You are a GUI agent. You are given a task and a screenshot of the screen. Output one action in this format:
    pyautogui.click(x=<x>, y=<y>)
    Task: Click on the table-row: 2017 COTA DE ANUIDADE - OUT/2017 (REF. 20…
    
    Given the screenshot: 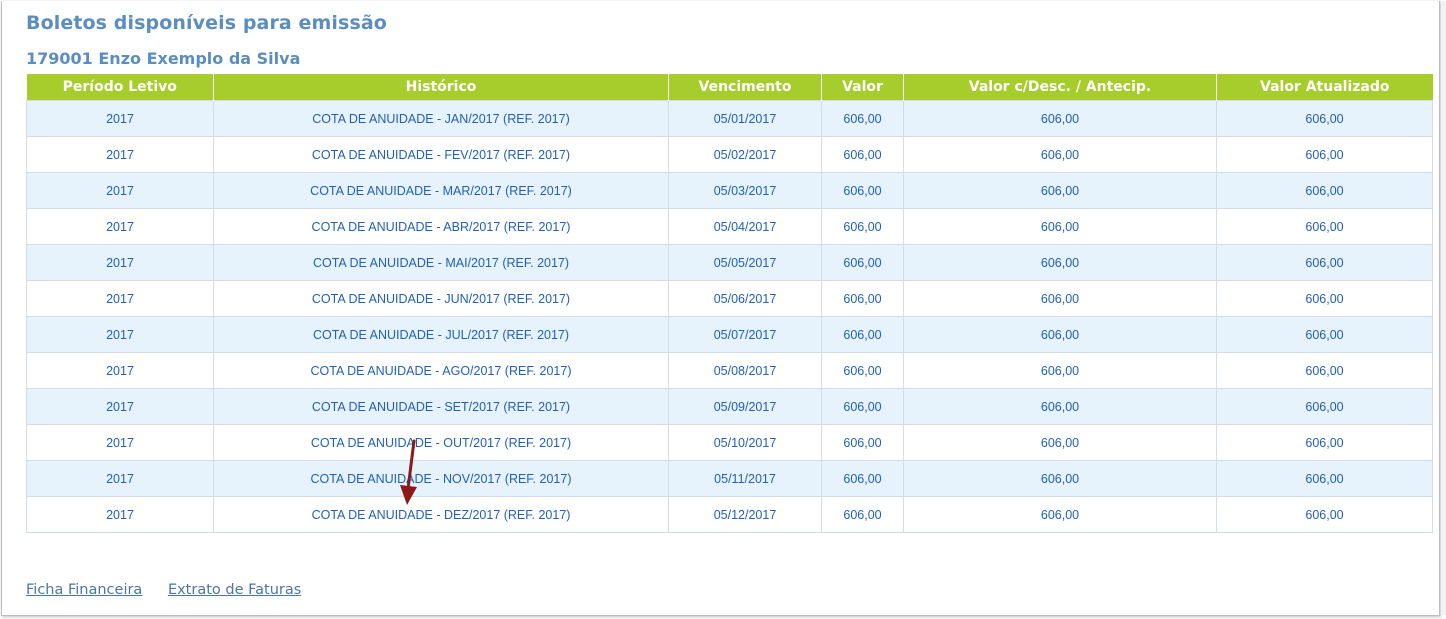 What is the action you would take?
    pyautogui.click(x=729, y=442)
    